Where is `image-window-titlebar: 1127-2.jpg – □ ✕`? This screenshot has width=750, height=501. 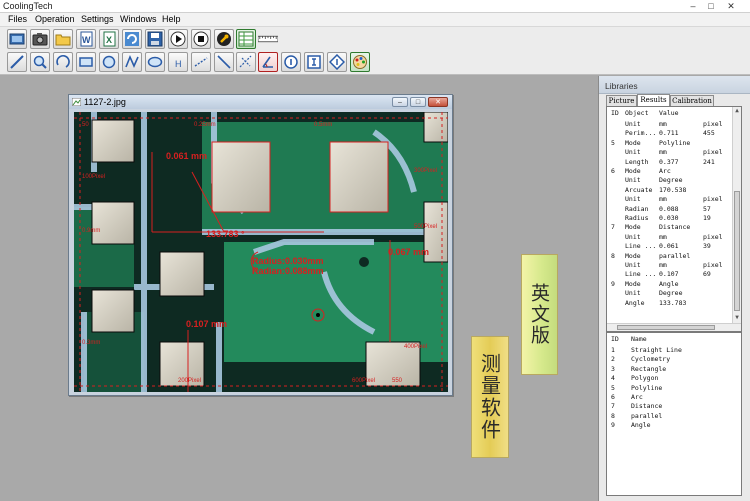 image-window-titlebar: 1127-2.jpg – □ ✕ is located at coordinates (260, 102).